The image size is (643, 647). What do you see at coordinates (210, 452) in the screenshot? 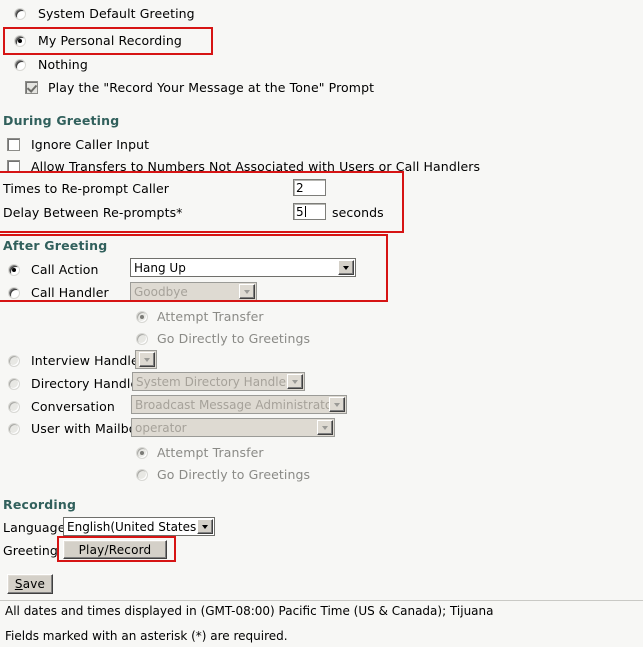
I see `radio-label-mailbox-attempt-transfer: Attempt Transfer` at bounding box center [210, 452].